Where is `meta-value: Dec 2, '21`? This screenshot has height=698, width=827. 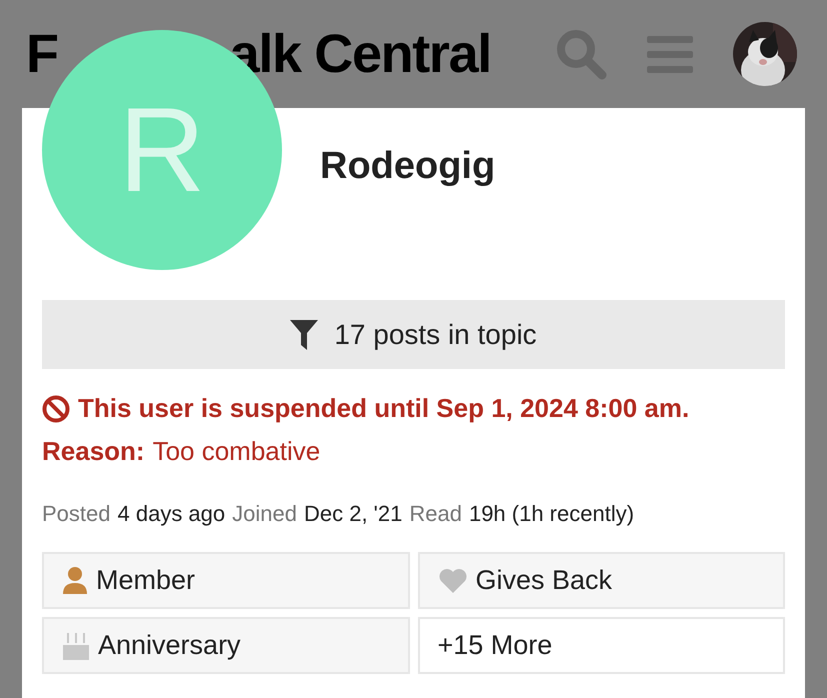
meta-value: Dec 2, '21 is located at coordinates (353, 514).